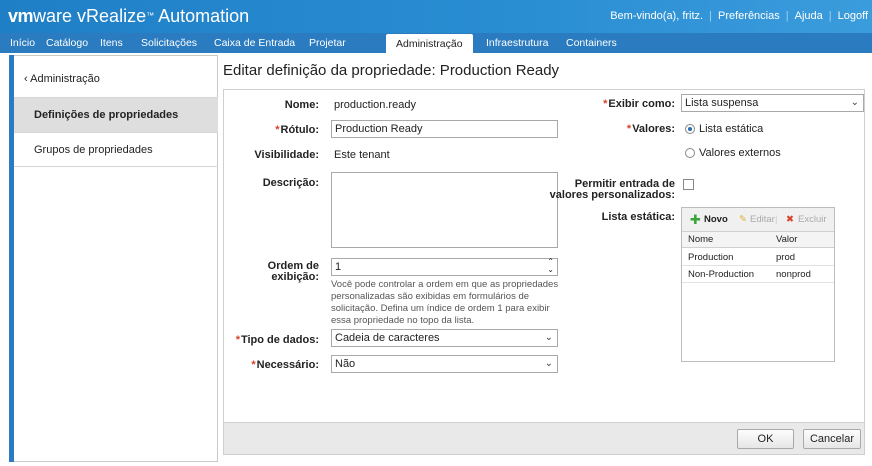 This screenshot has width=872, height=466. Describe the element at coordinates (362, 155) in the screenshot. I see `visibility-value: Este tenant` at that location.